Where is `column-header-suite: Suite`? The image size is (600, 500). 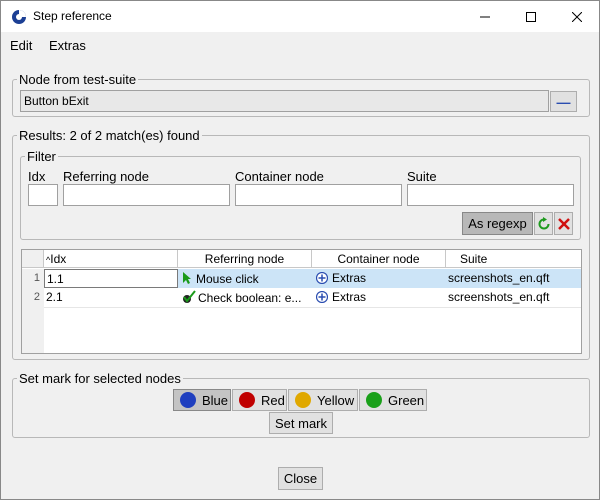
column-header-suite: Suite is located at coordinates (513, 259).